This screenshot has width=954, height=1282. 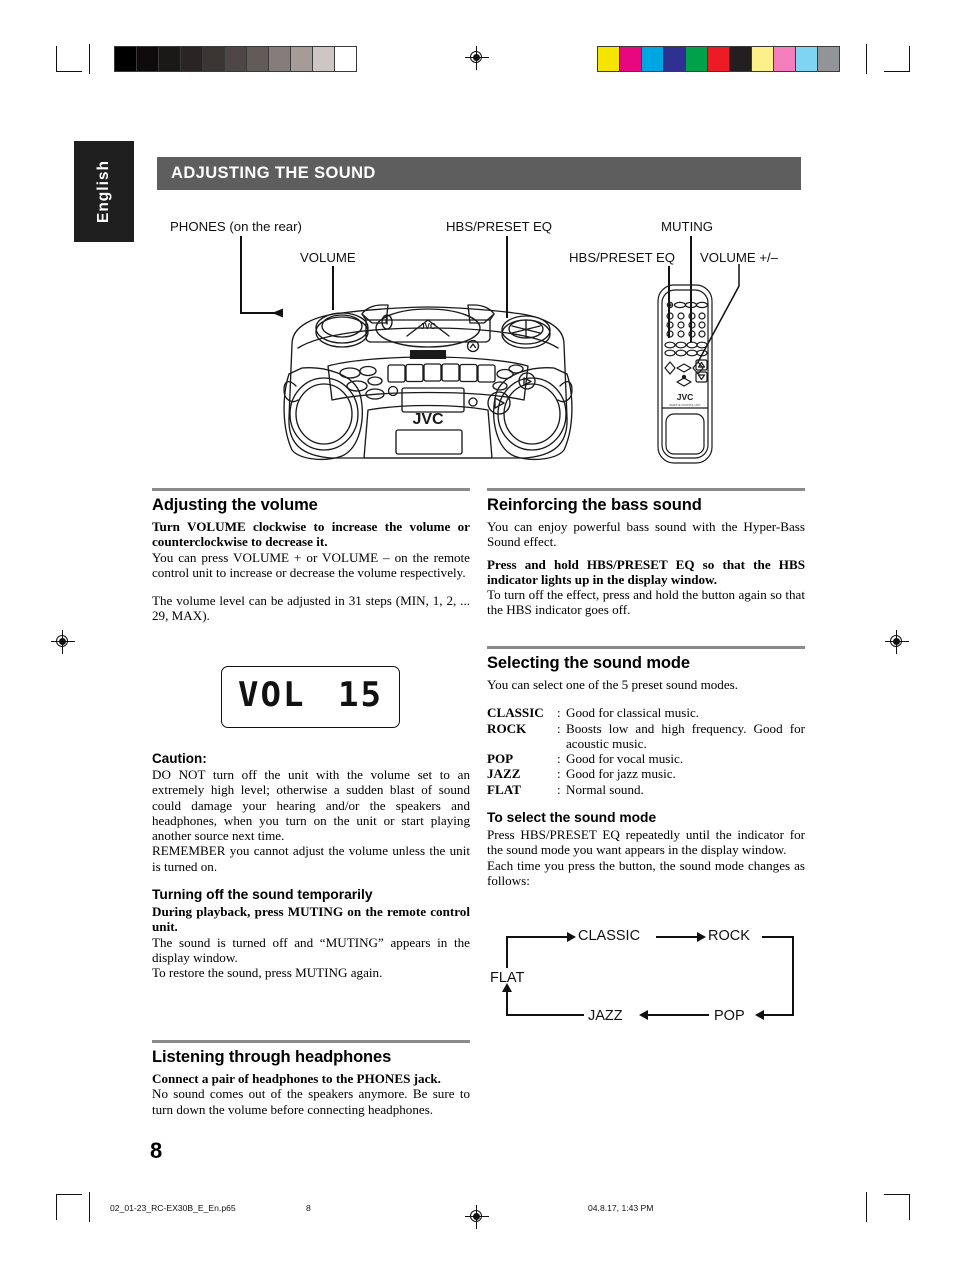 I want to click on callout-phones: PHONES (on the rear), so click(x=236, y=226).